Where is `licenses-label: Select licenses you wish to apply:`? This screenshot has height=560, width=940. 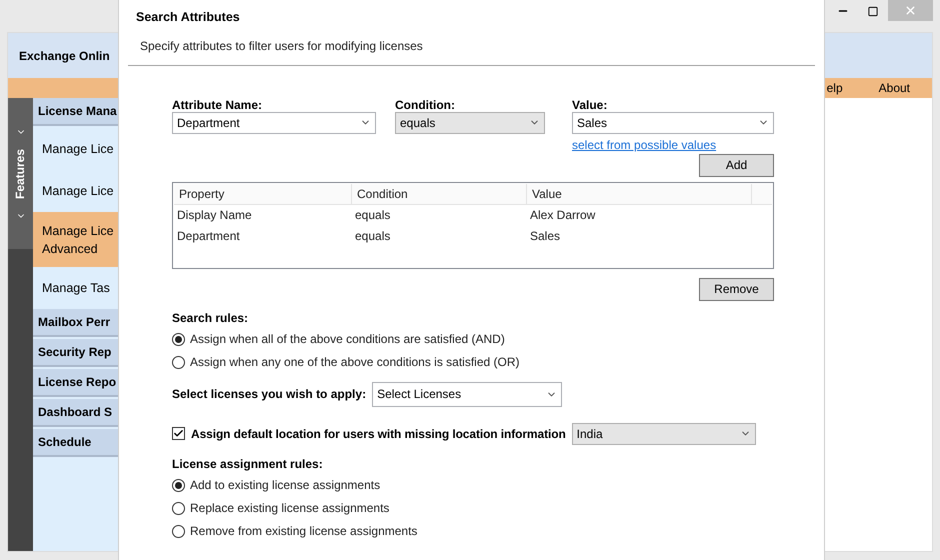 licenses-label: Select licenses you wish to apply: is located at coordinates (269, 395).